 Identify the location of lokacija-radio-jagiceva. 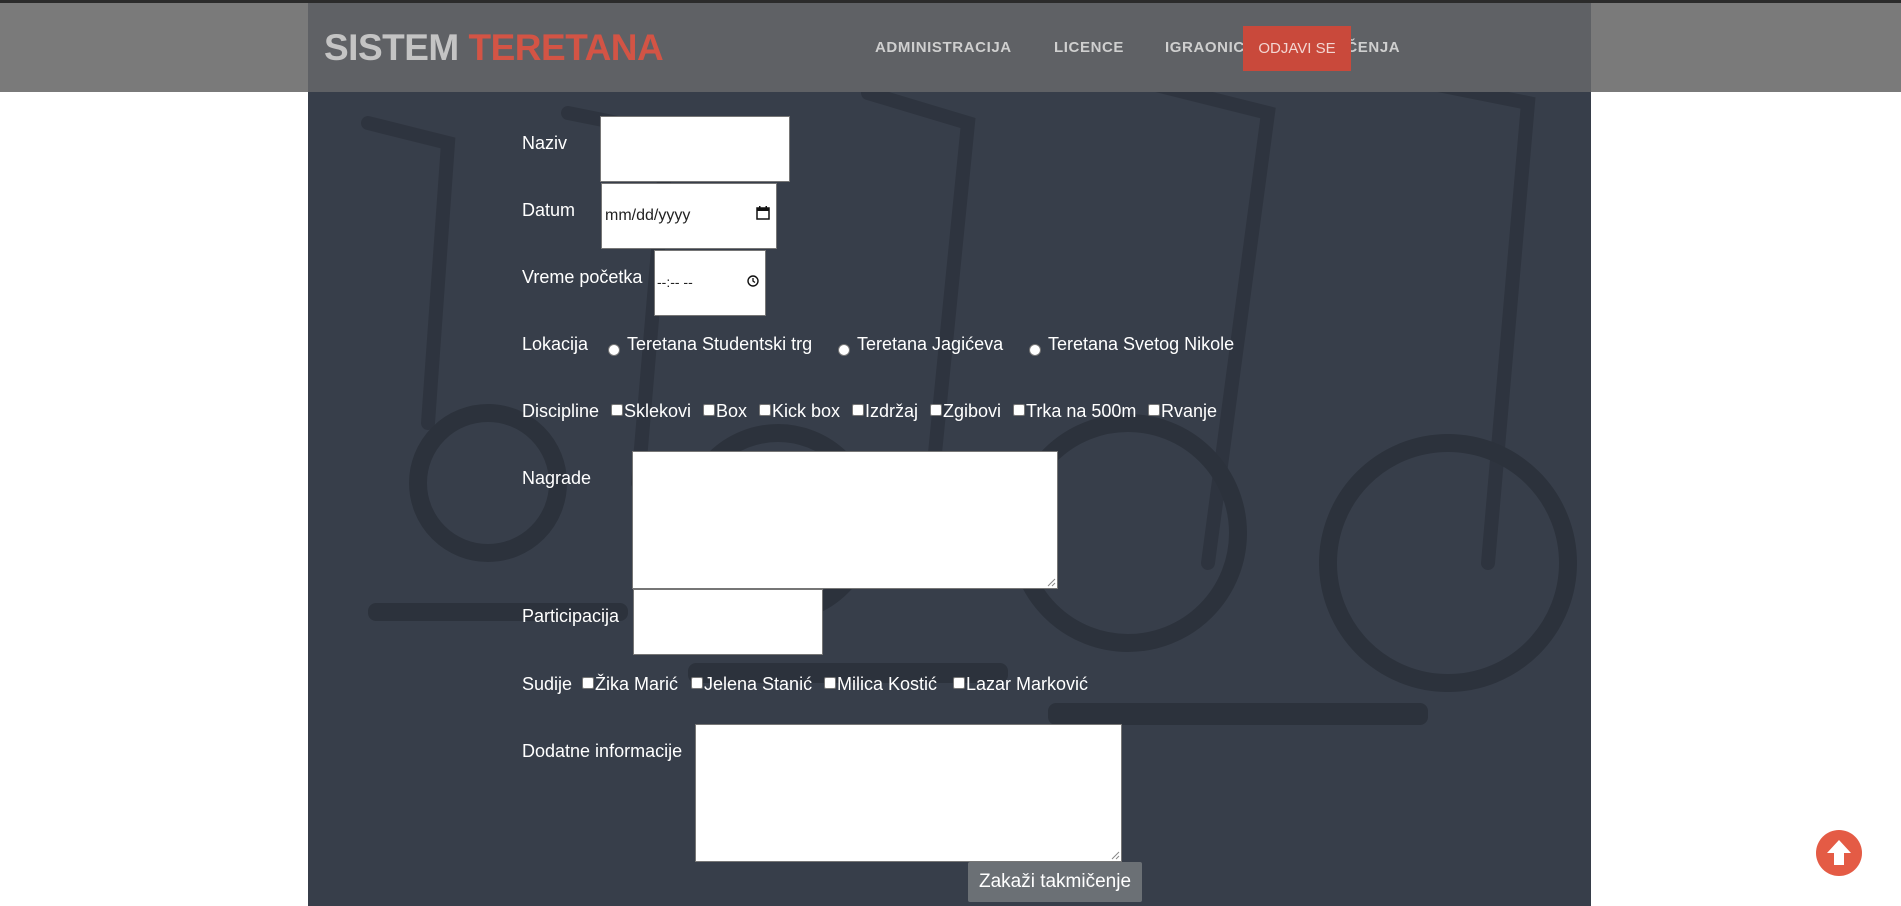
(844, 350).